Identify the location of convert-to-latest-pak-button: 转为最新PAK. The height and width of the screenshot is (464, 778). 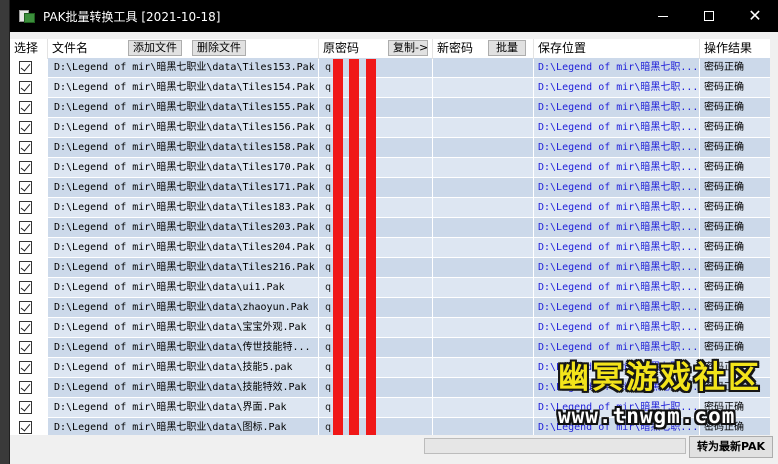
(731, 447).